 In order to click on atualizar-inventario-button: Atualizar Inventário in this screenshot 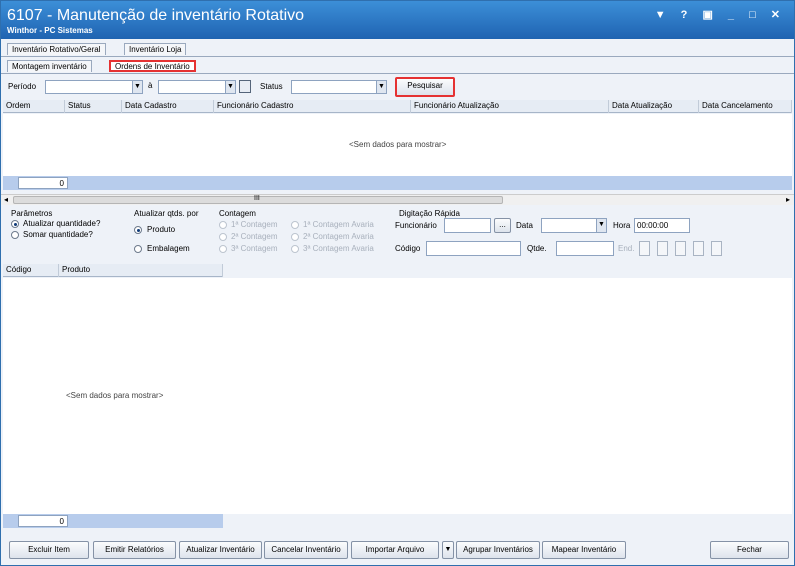, I will do `click(220, 550)`.